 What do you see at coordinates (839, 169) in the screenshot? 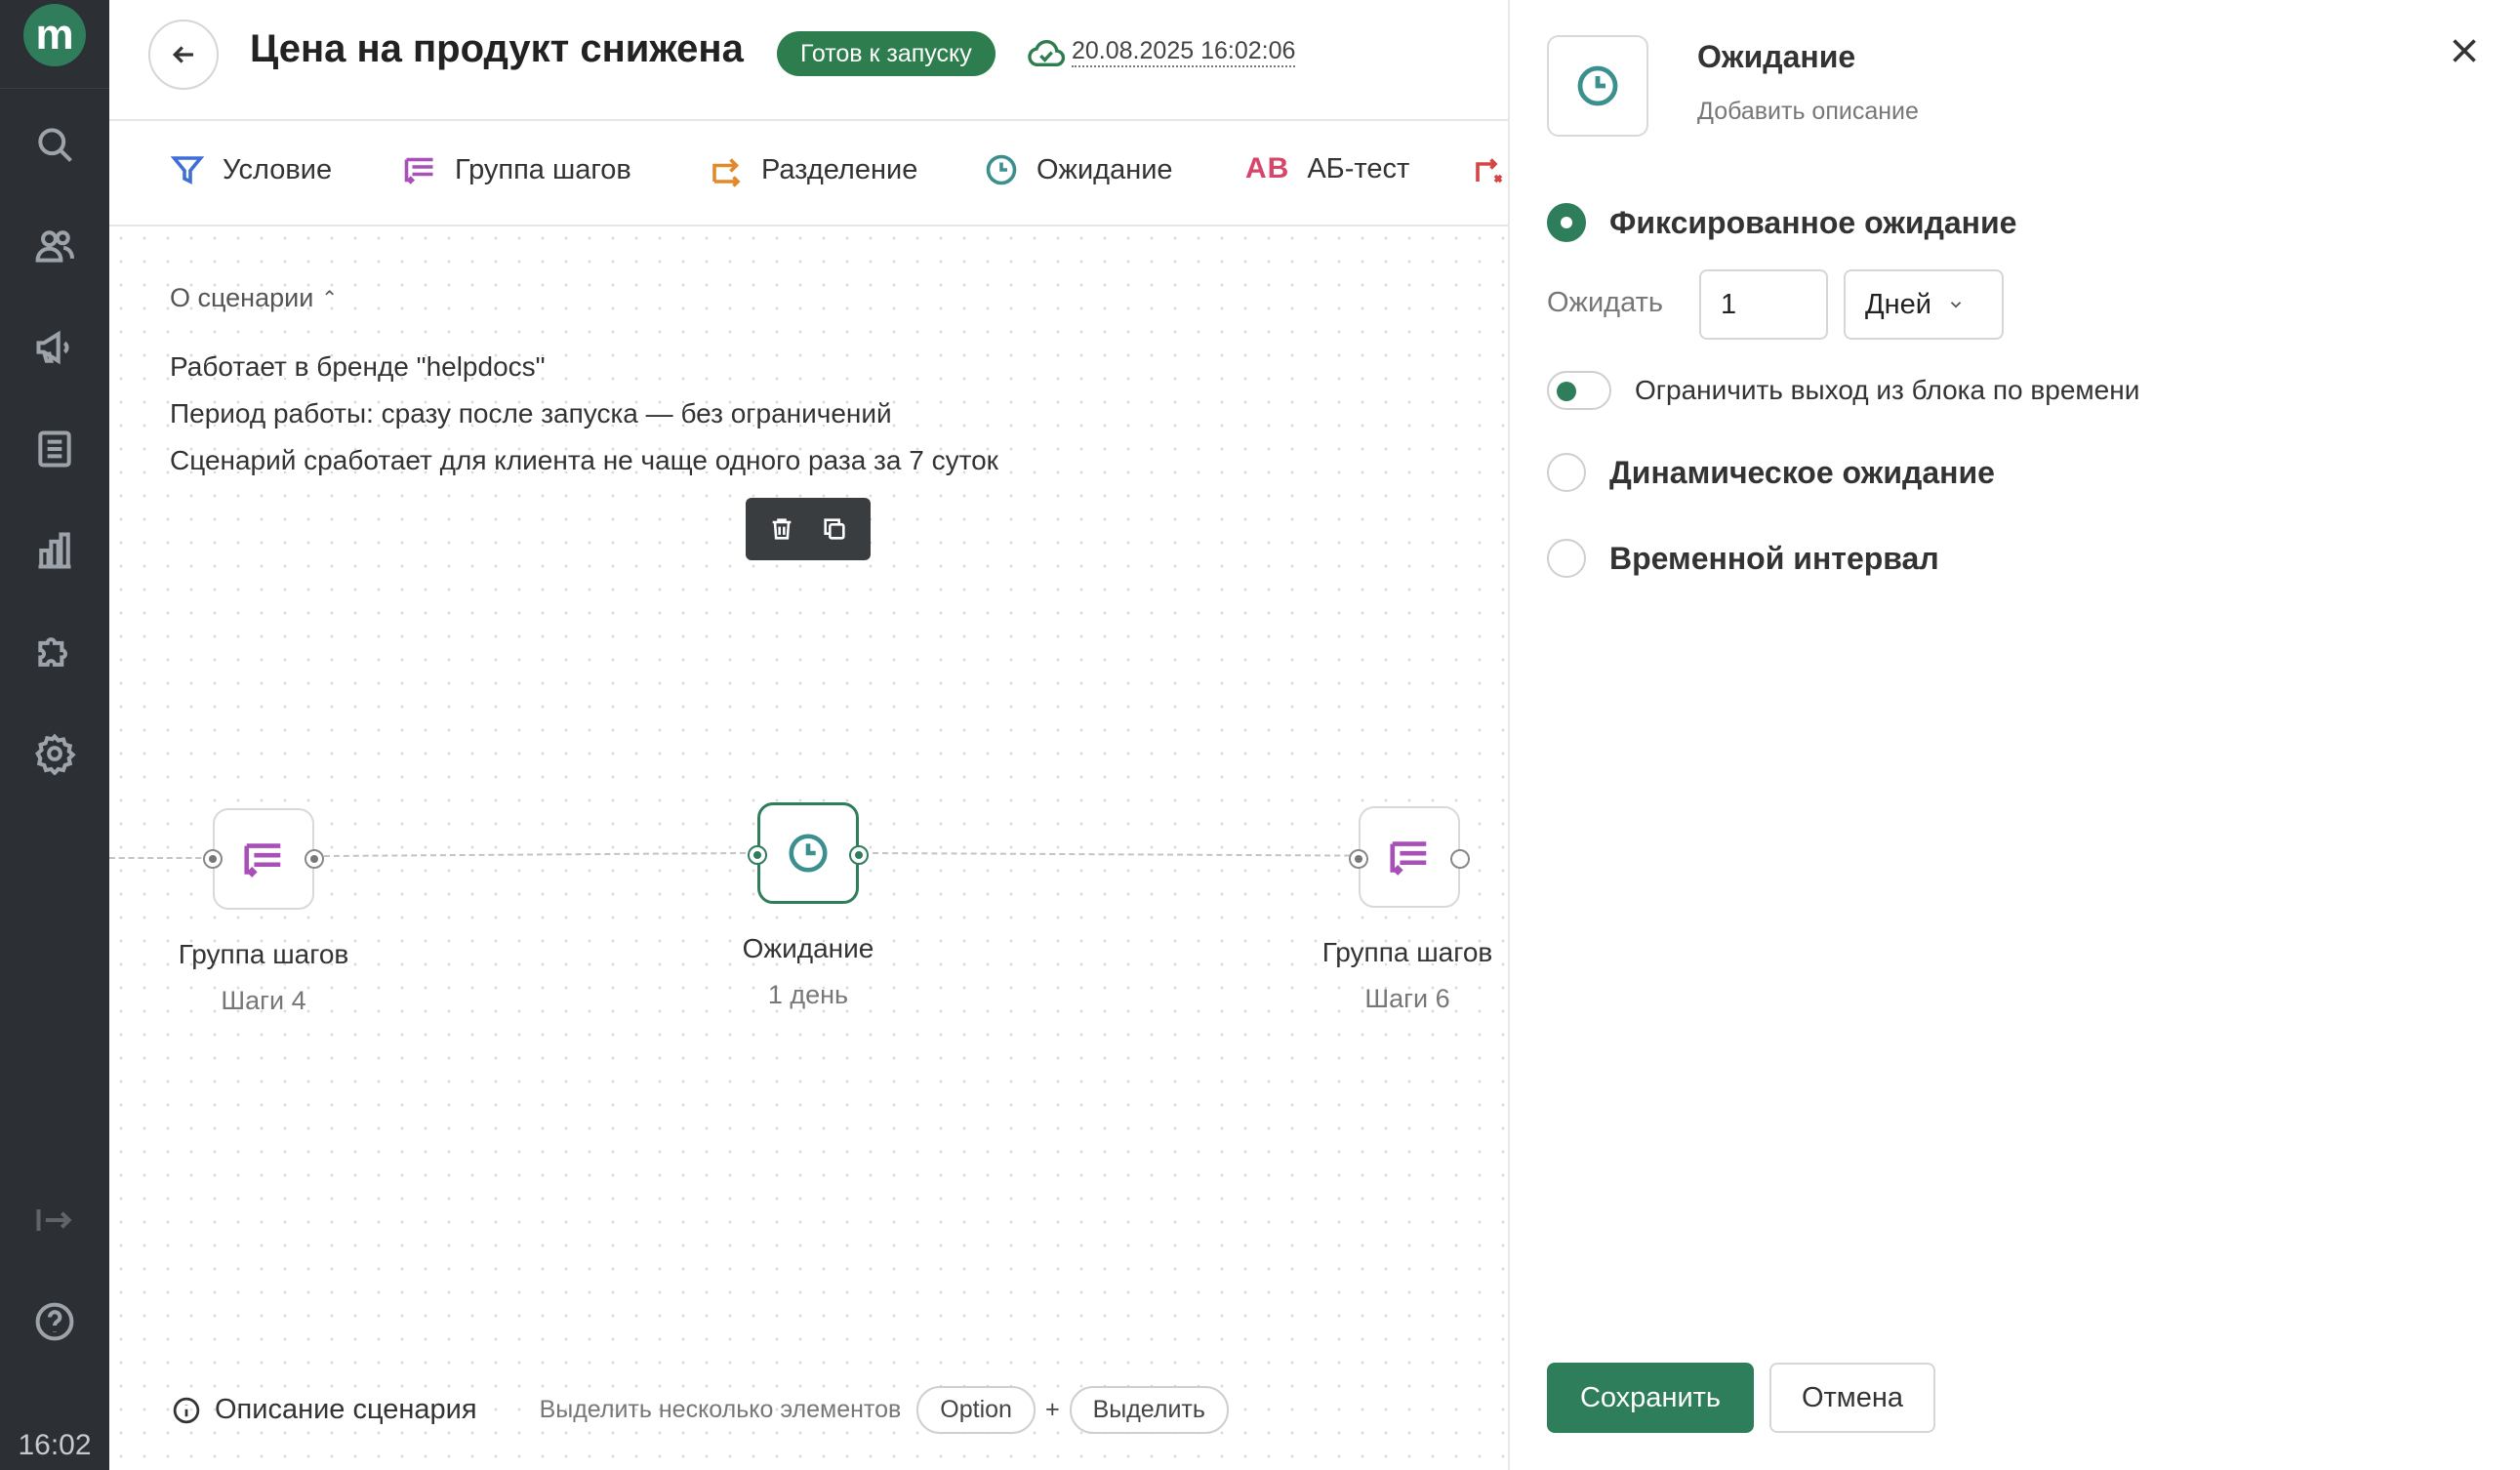
I see `tool-label: Разделение` at bounding box center [839, 169].